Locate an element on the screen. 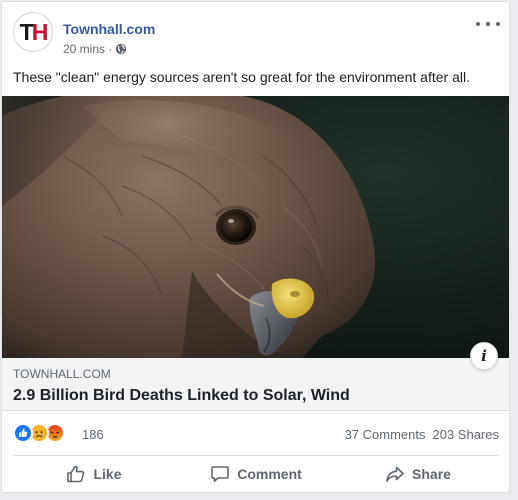 This screenshot has height=500, width=518. post-timestamp: 20 mins is located at coordinates (84, 49).